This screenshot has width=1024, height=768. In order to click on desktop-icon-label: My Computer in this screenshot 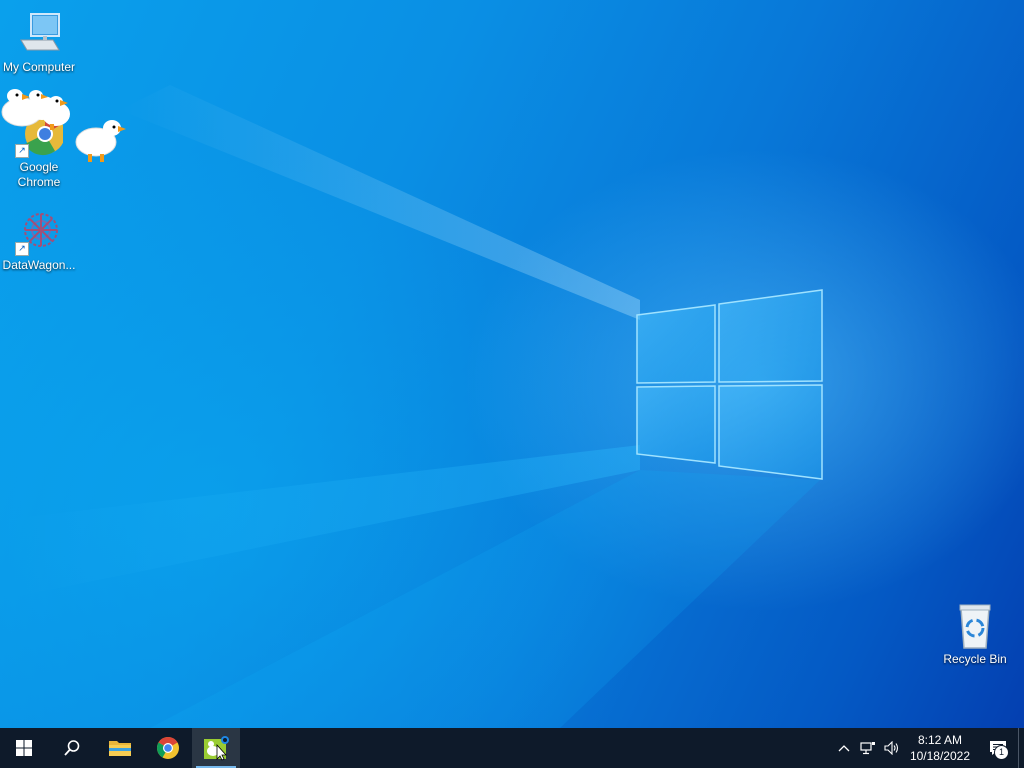, I will do `click(39, 67)`.